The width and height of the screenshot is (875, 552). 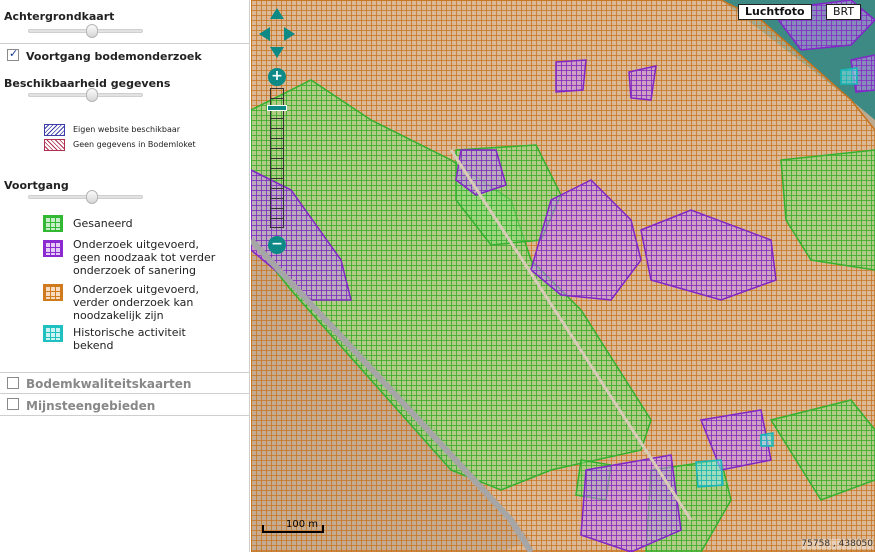 What do you see at coordinates (13, 54) in the screenshot?
I see `progress-layer-checkbox` at bounding box center [13, 54].